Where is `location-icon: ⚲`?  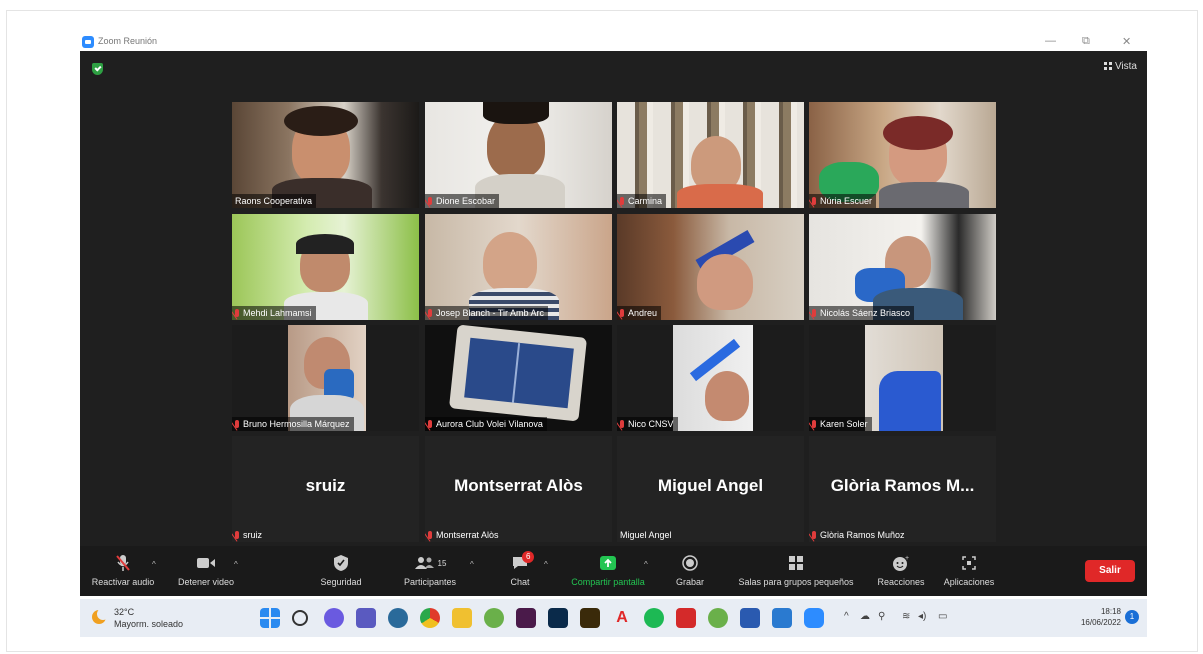 location-icon: ⚲ is located at coordinates (881, 616).